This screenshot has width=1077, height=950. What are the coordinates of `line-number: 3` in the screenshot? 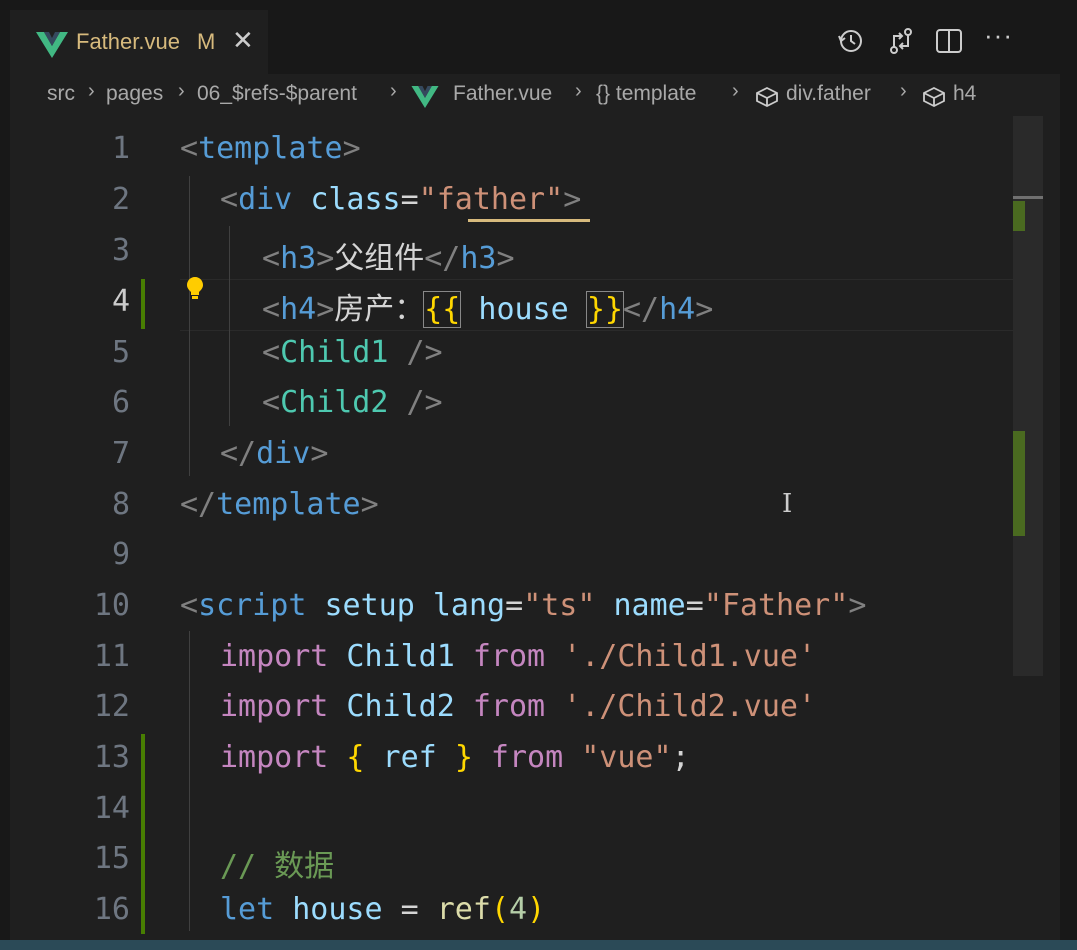 It's located at (120, 250).